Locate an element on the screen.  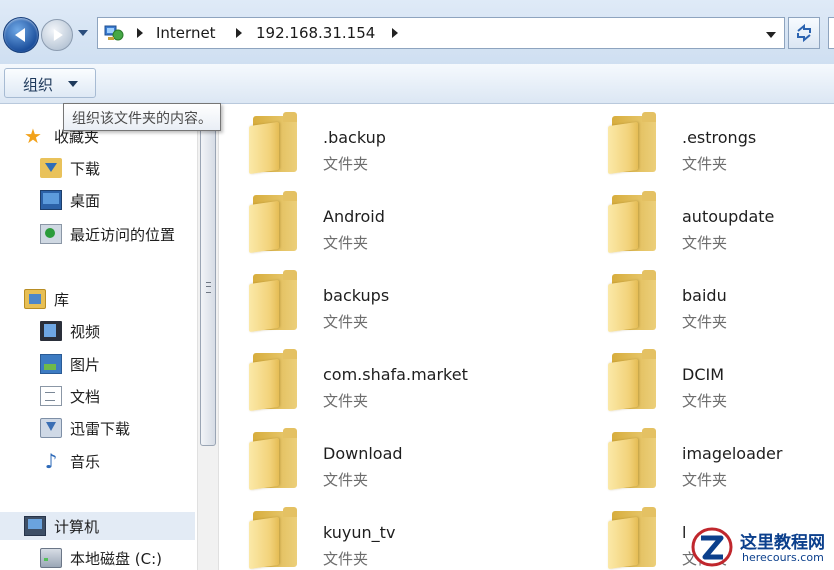
folder-item: baidu 文件夹 is located at coordinates (706, 298).